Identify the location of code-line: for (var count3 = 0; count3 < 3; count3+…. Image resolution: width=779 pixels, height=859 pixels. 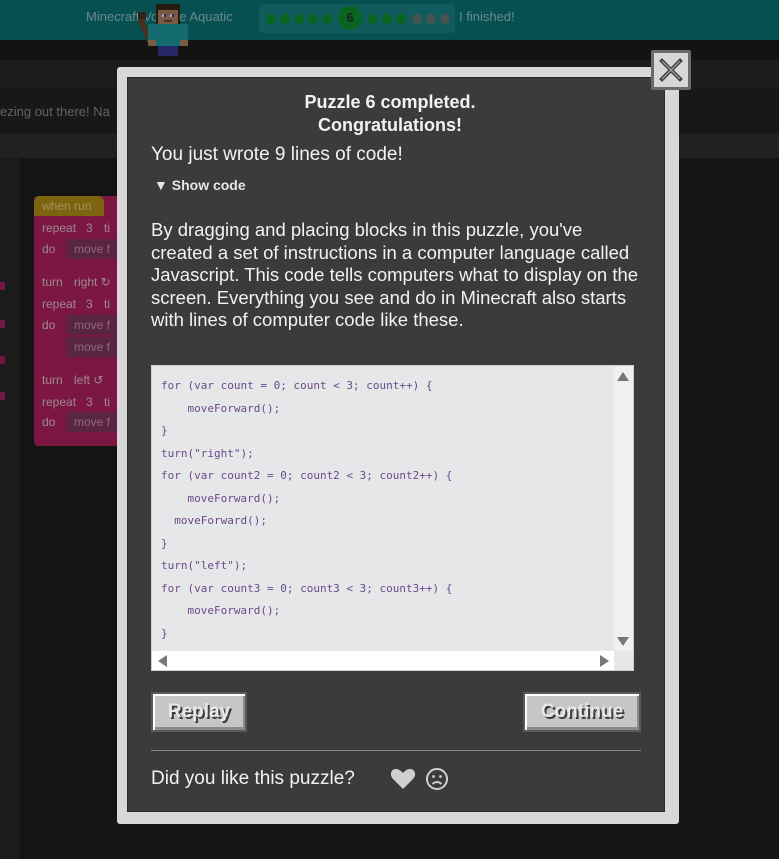
(307, 588).